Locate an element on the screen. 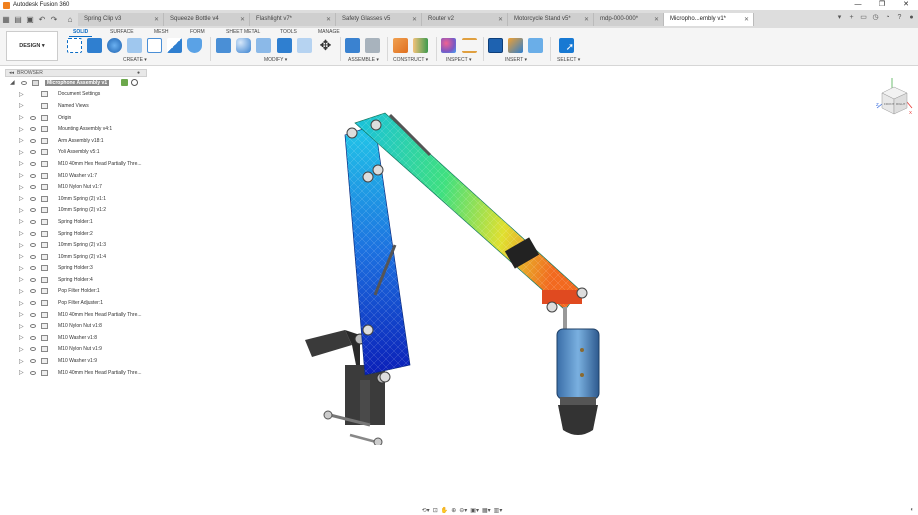  tab-document-6: mdp-000-000* ✕ is located at coordinates (629, 19).